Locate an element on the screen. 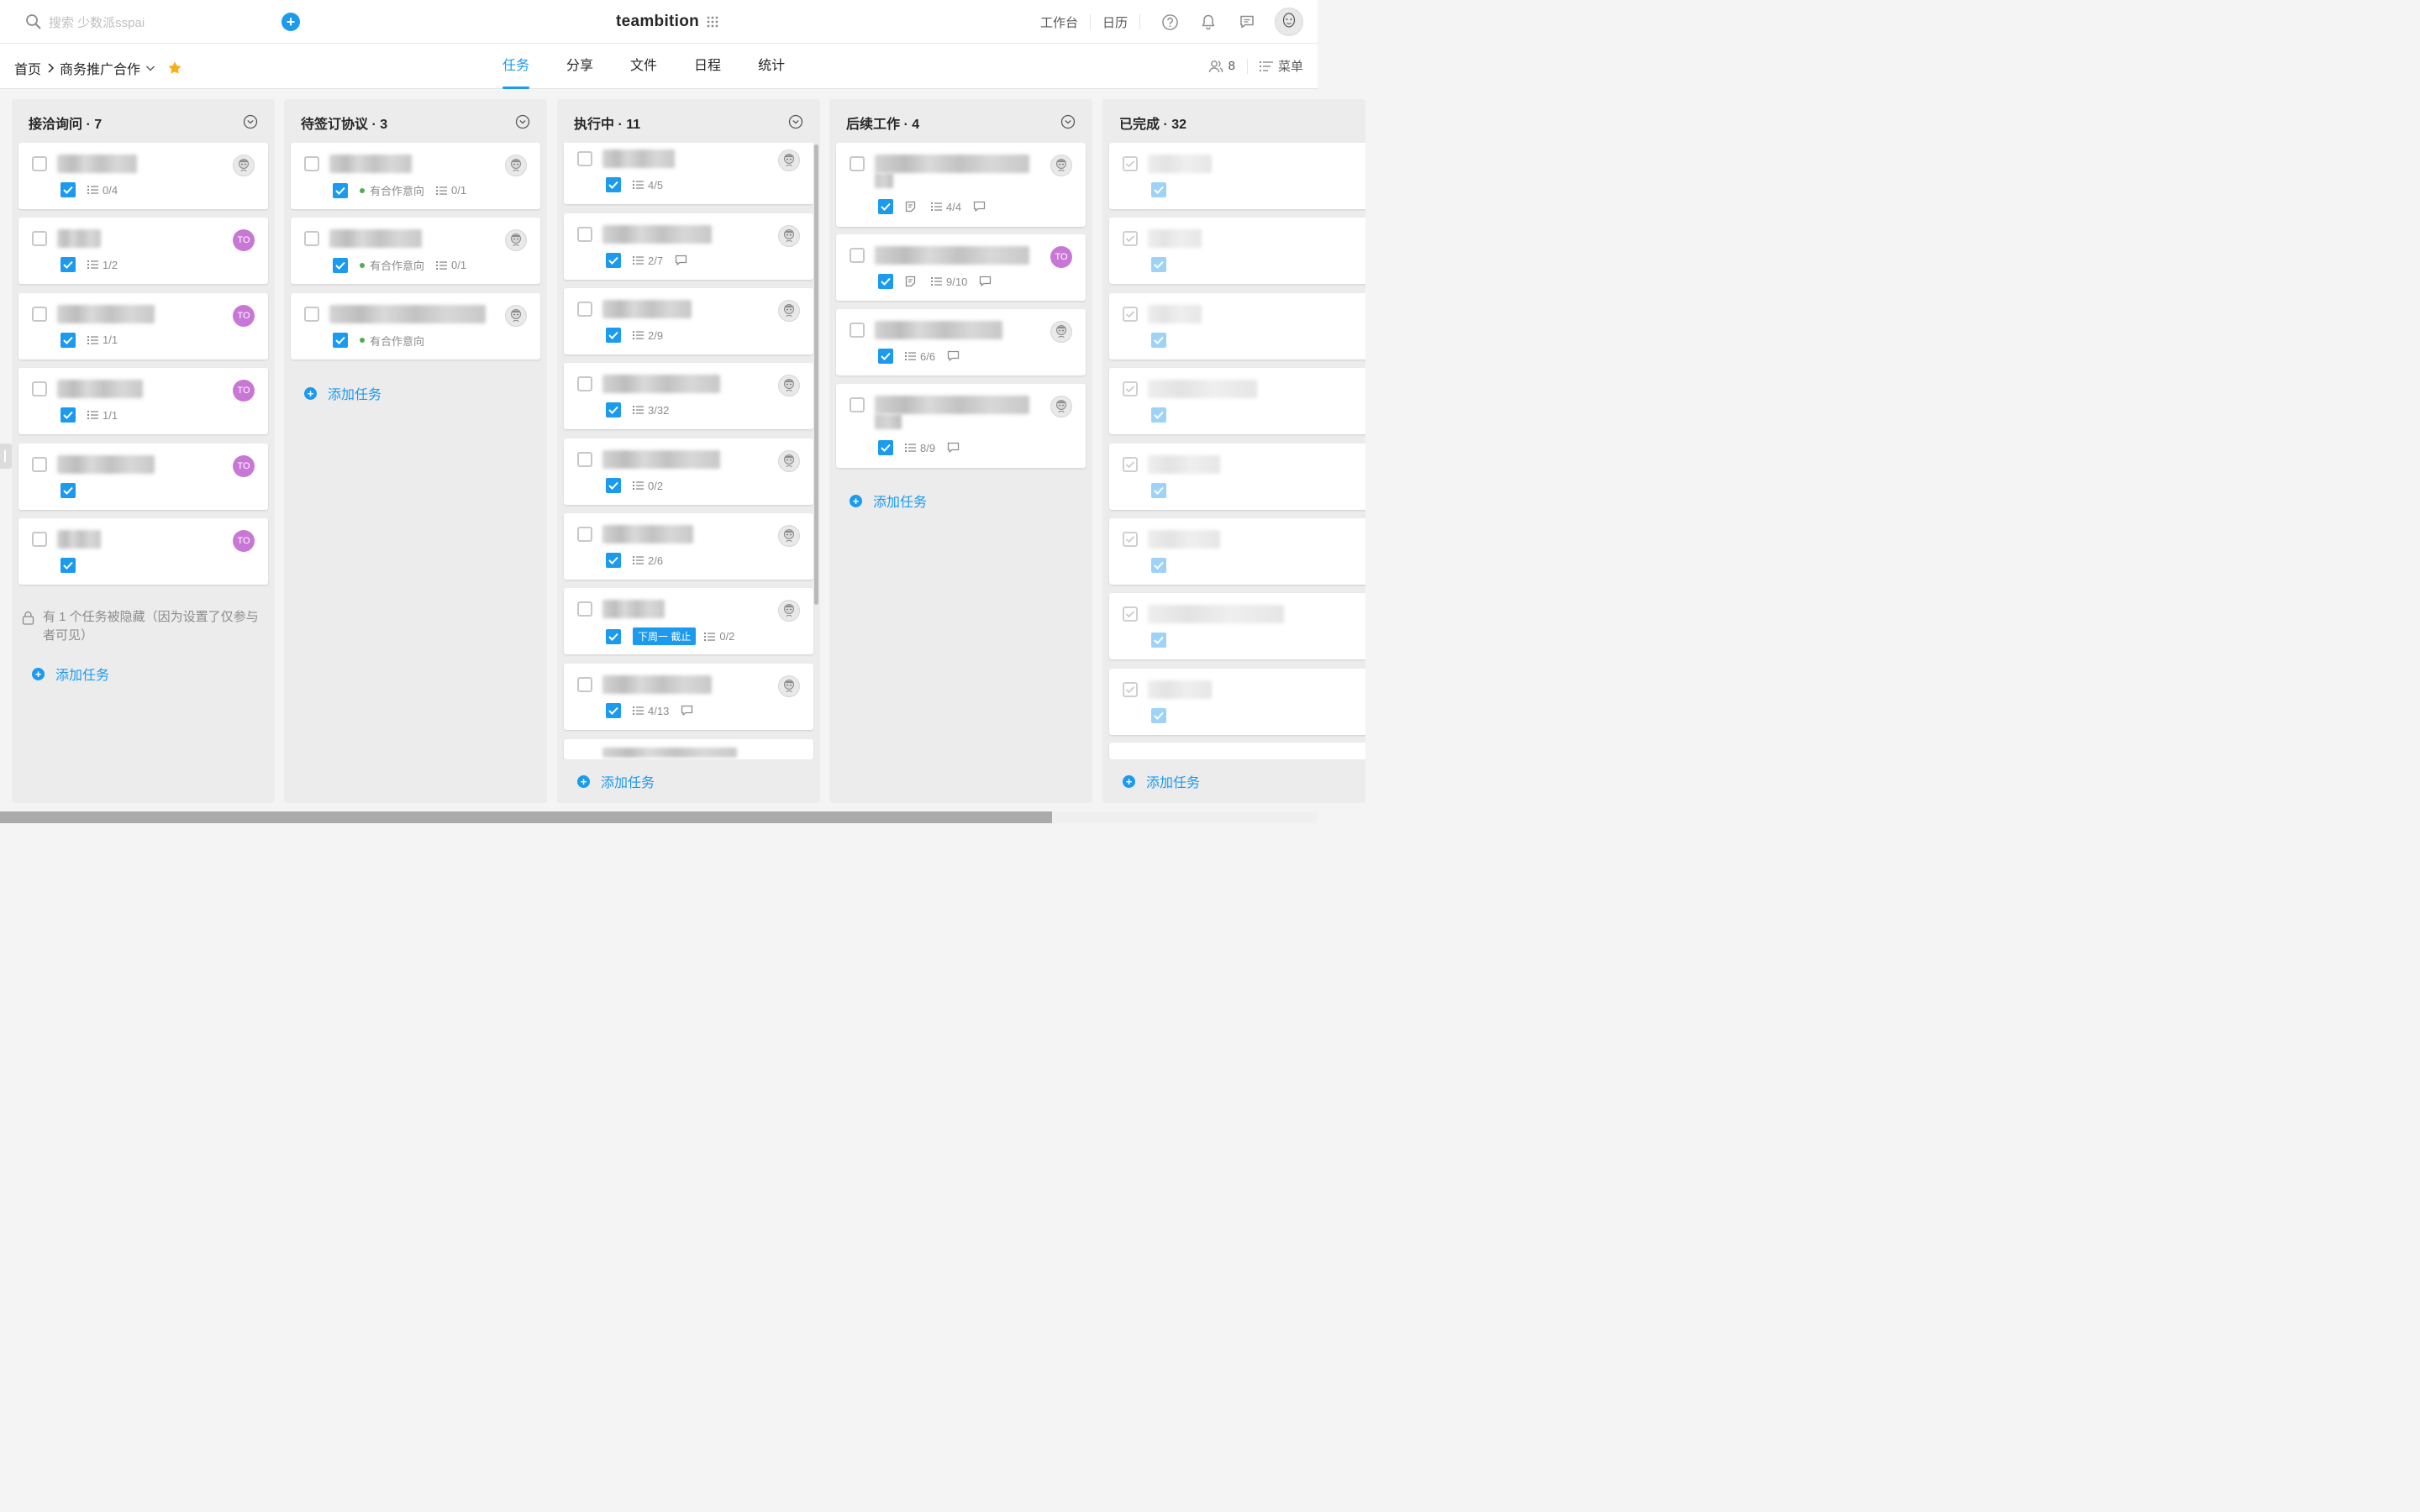  tab-files: 文件 is located at coordinates (643, 66).